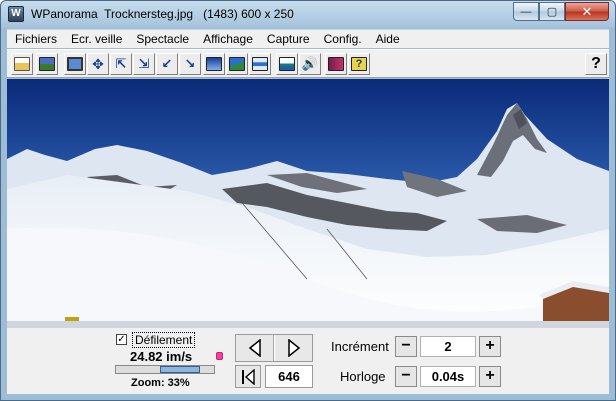 This screenshot has width=616, height=401. I want to click on playback-controls, so click(274, 348).